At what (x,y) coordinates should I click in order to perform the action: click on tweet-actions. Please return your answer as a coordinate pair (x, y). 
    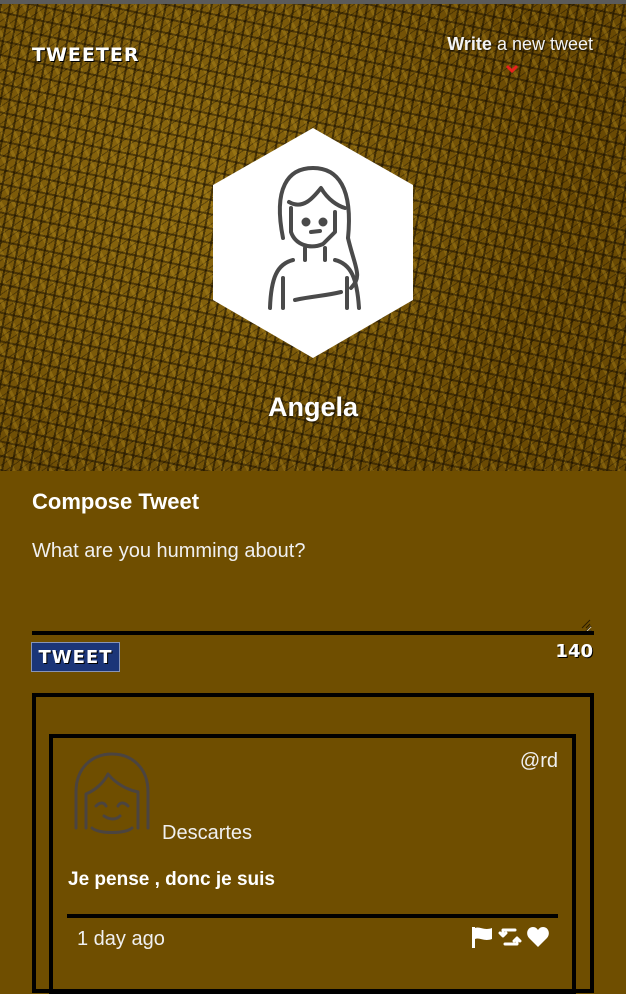
    Looking at the image, I should click on (510, 937).